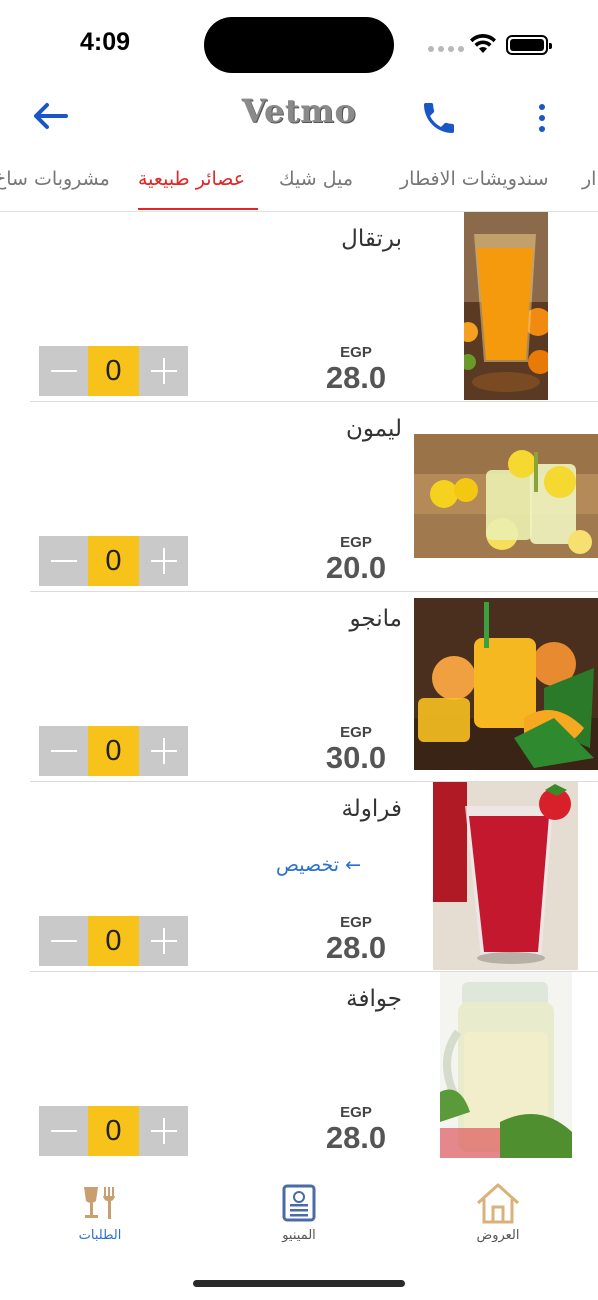 This screenshot has height=1300, width=598. What do you see at coordinates (542, 118) in the screenshot?
I see `more-options-button` at bounding box center [542, 118].